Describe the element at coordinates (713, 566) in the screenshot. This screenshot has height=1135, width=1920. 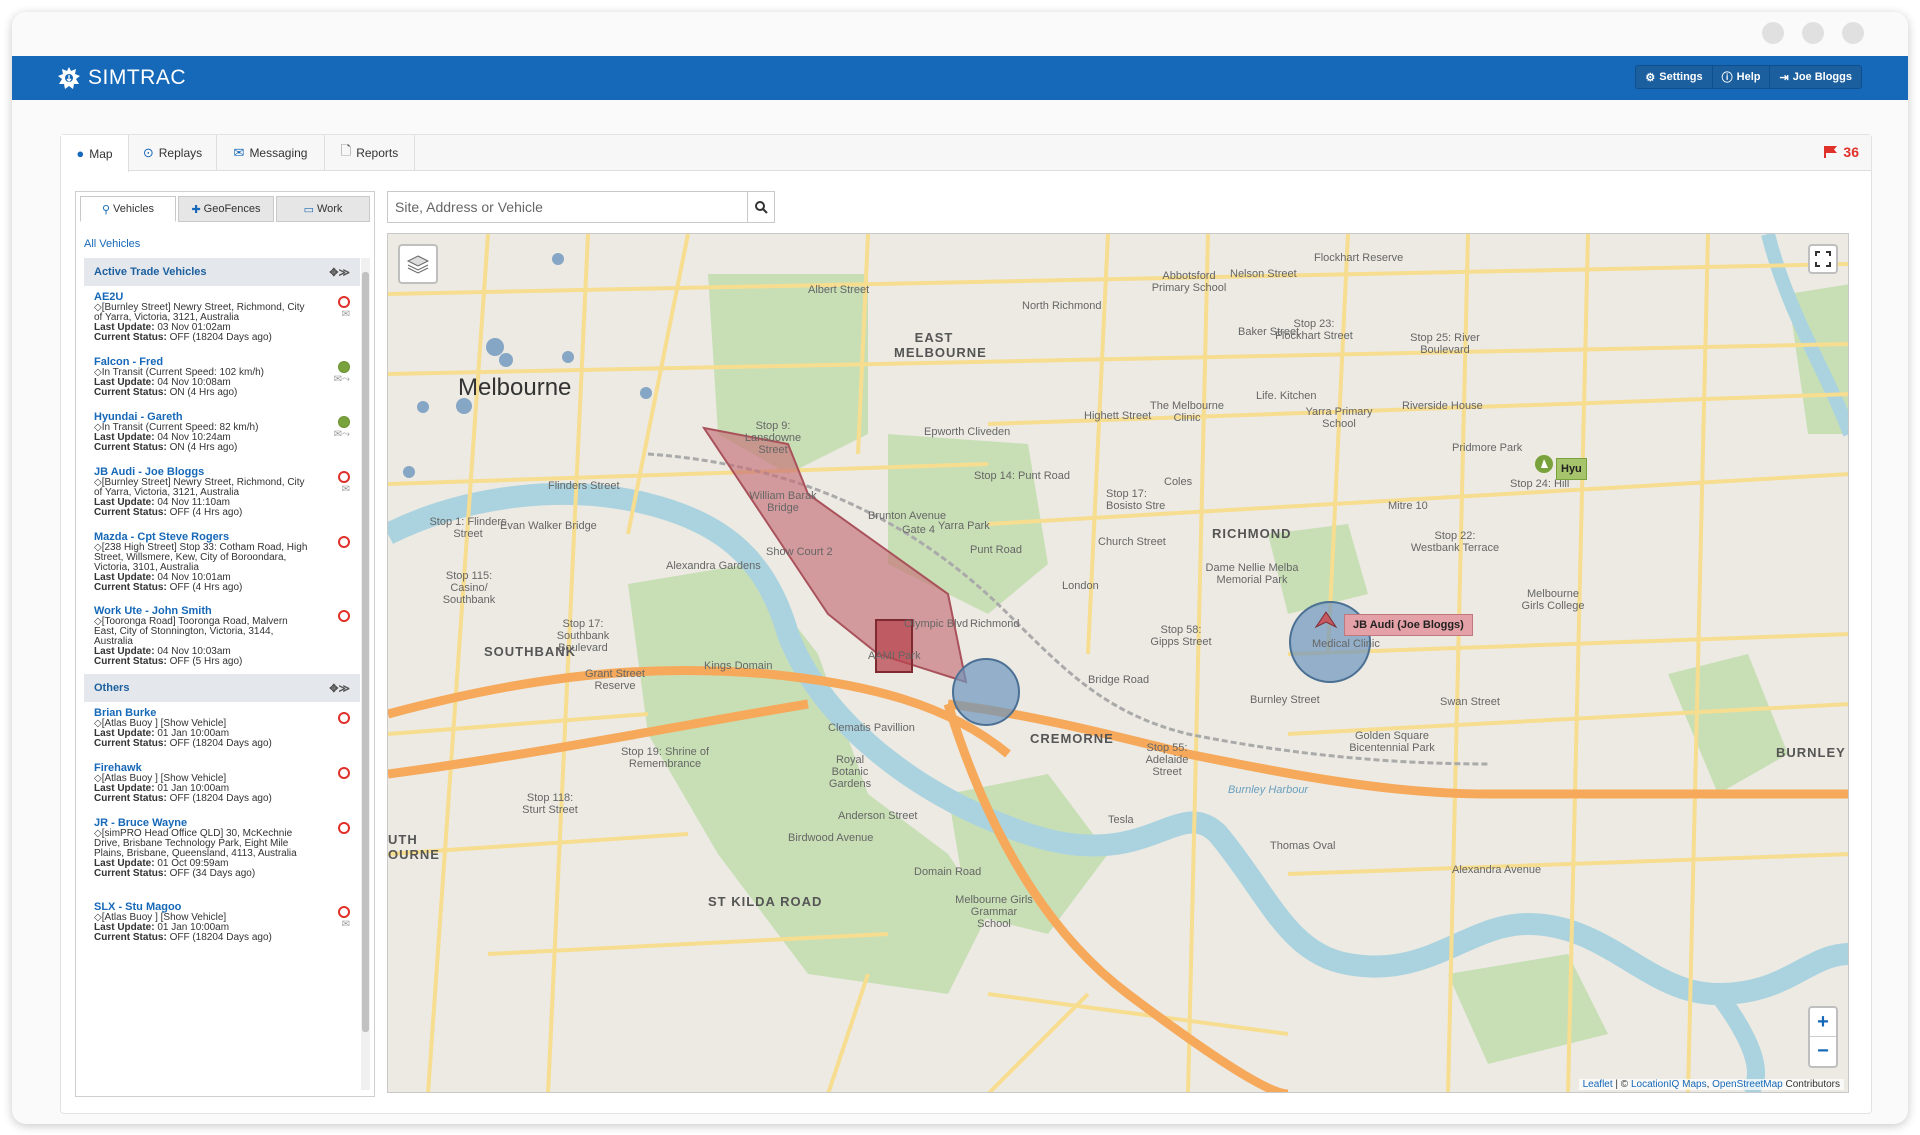
I see `map-label-alexandra-gardens: Alexandra Gardens` at that location.